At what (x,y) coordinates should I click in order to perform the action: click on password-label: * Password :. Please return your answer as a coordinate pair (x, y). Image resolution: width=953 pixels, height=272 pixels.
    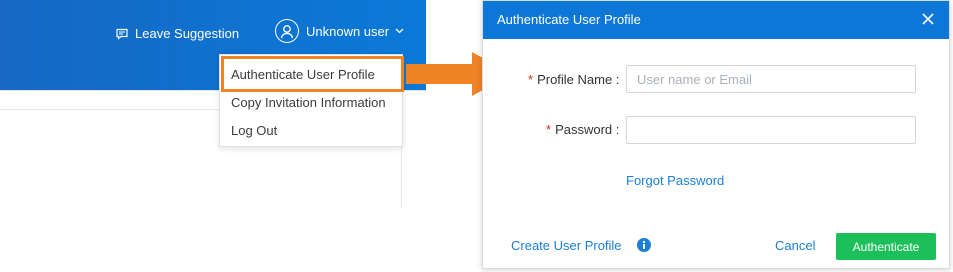
    Looking at the image, I should click on (582, 129).